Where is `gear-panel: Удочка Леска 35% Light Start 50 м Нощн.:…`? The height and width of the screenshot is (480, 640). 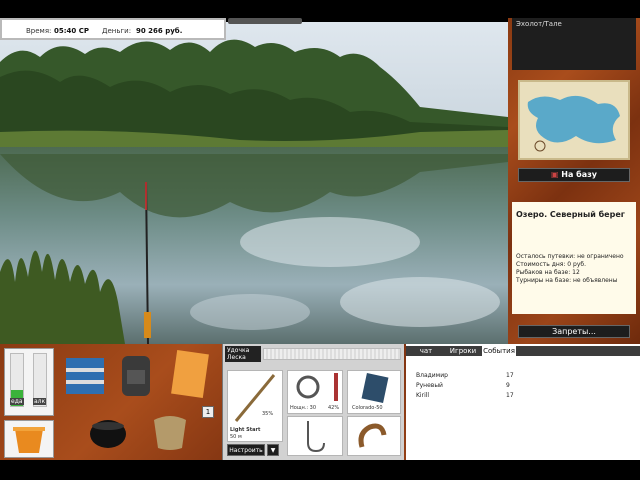 gear-panel: Удочка Леска 35% Light Start 50 м Нощн.:… is located at coordinates (313, 402).